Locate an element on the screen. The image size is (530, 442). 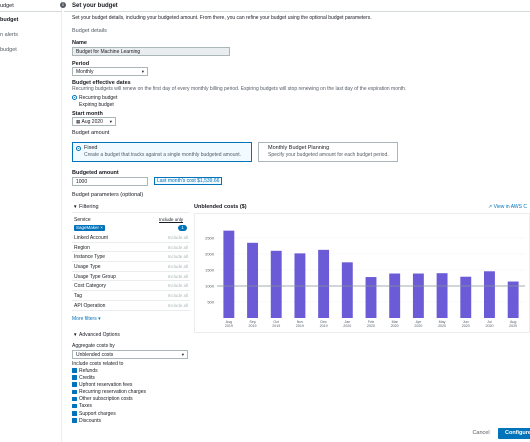
budgeted-amount-value: 1000 is located at coordinates (82, 182).